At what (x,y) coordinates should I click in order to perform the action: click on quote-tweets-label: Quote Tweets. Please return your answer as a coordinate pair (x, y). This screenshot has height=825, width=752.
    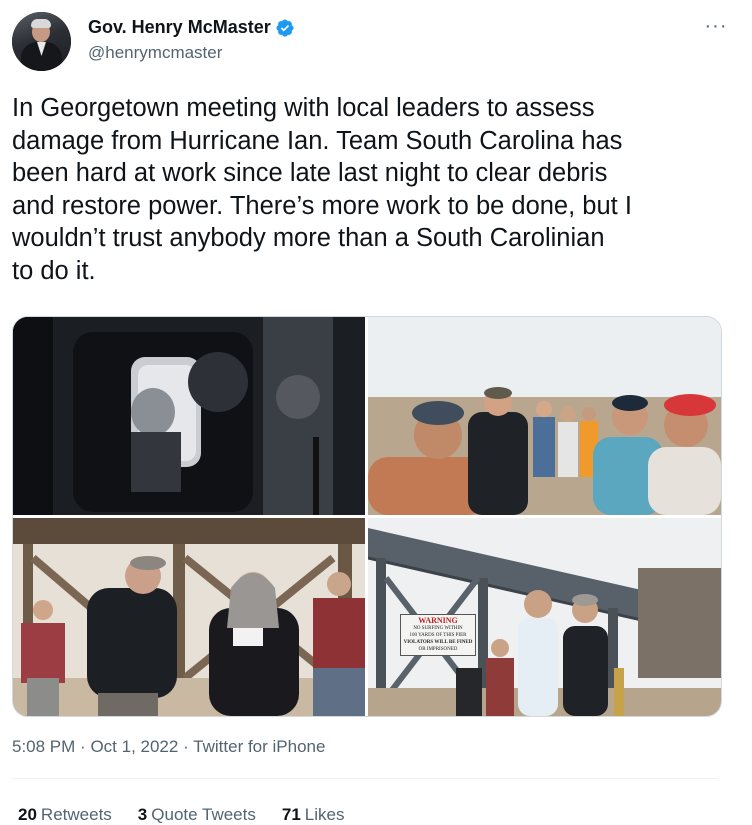
    Looking at the image, I should click on (203, 814).